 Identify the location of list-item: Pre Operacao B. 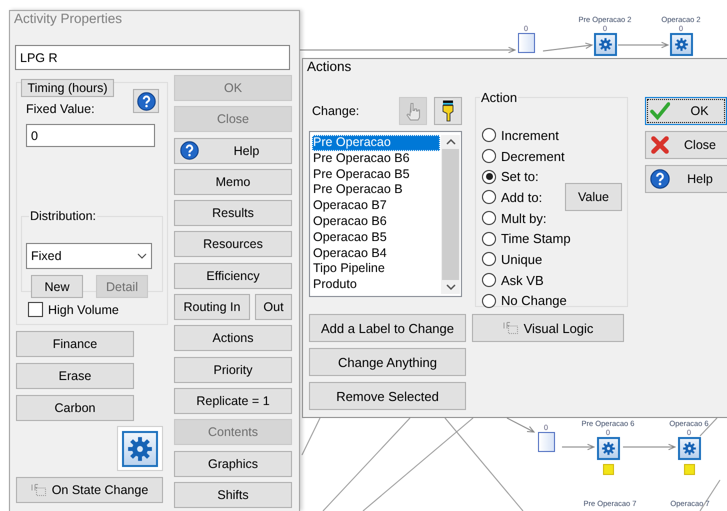
(376, 190).